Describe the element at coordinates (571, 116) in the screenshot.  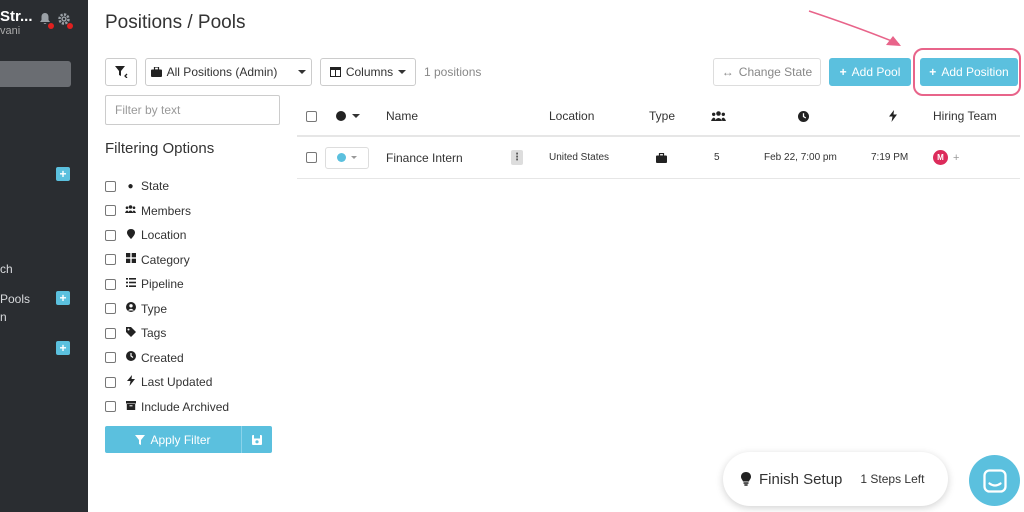
I see `location-column-header: Location` at that location.